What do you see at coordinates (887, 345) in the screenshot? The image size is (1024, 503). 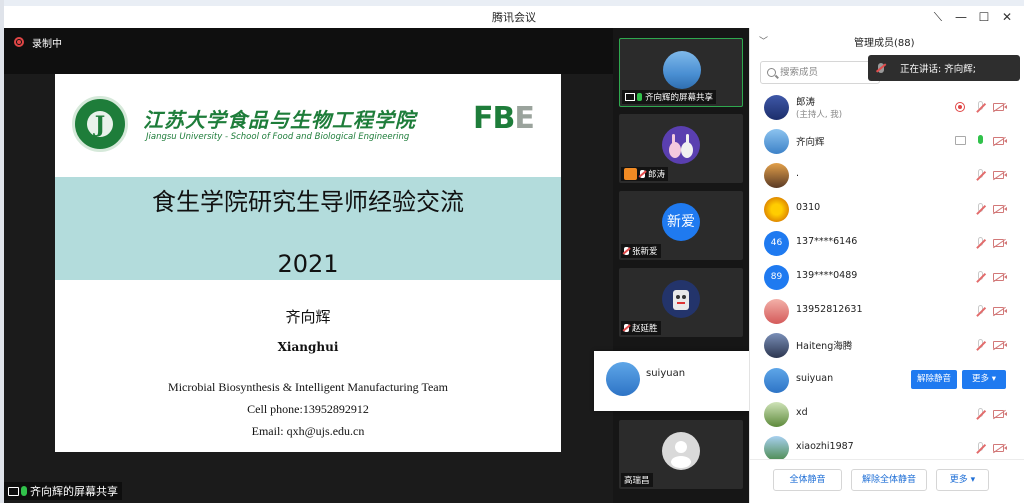 I see `member-row: Haiteng海腾` at bounding box center [887, 345].